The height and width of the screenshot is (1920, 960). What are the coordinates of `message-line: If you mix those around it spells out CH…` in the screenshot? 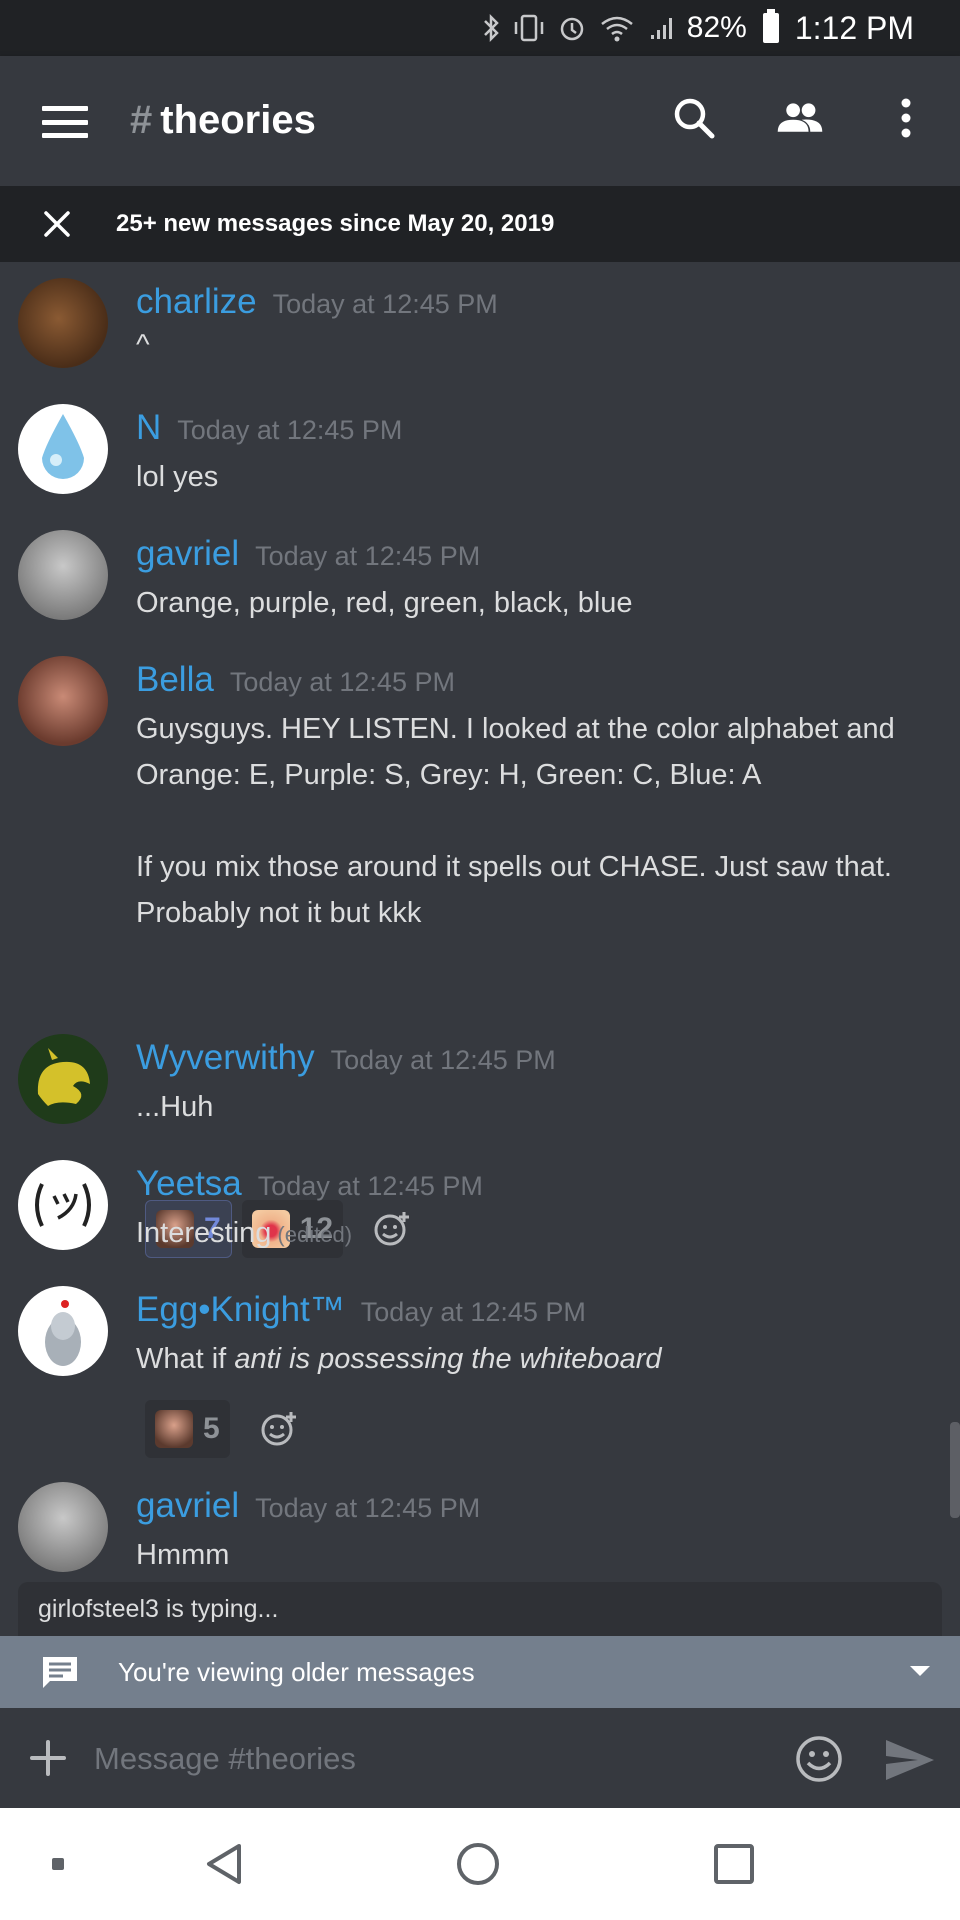 It's located at (514, 867).